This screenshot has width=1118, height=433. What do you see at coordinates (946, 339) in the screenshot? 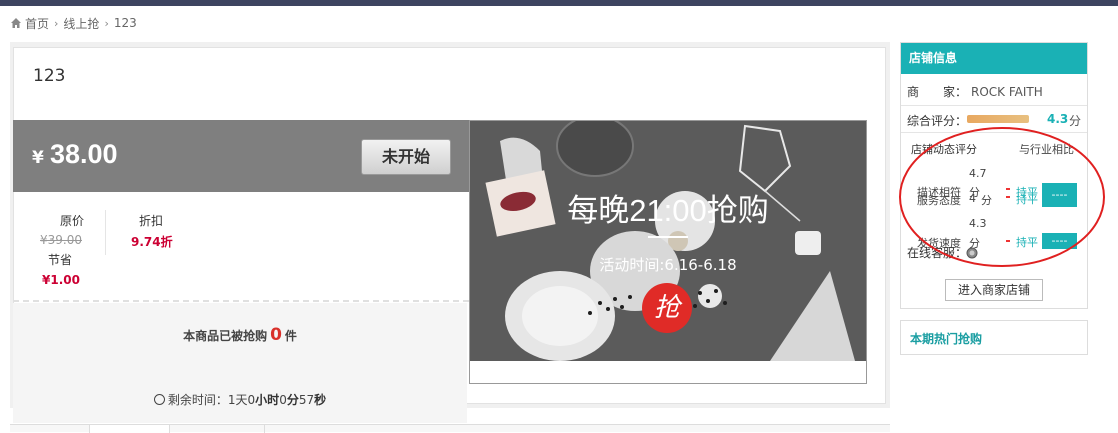
I see `hot-rush-header: 本期热门抢购` at bounding box center [946, 339].